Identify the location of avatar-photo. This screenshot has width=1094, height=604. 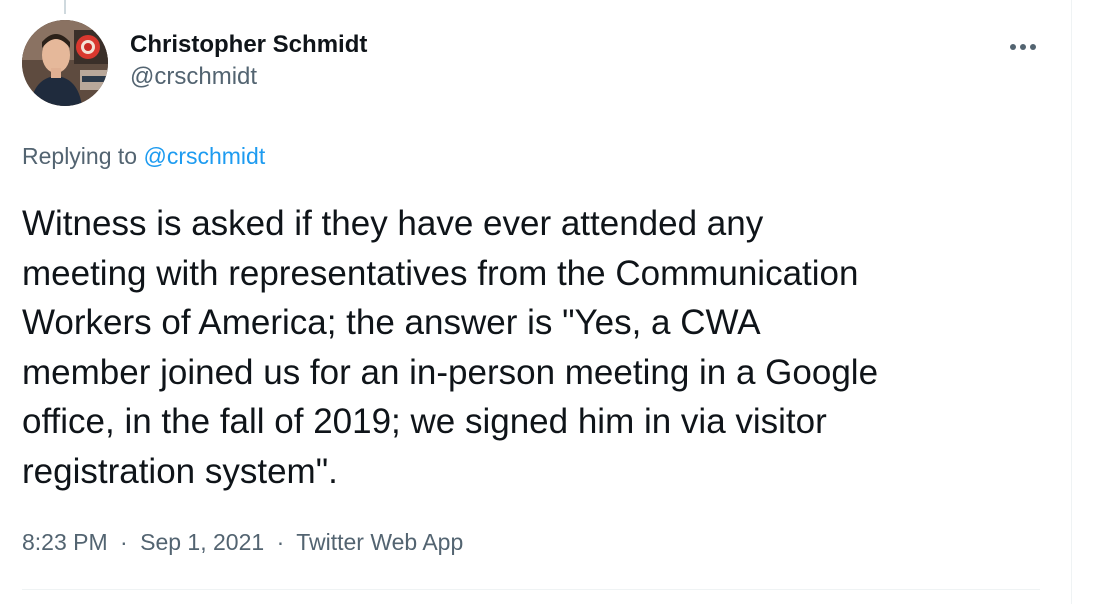
(65, 63).